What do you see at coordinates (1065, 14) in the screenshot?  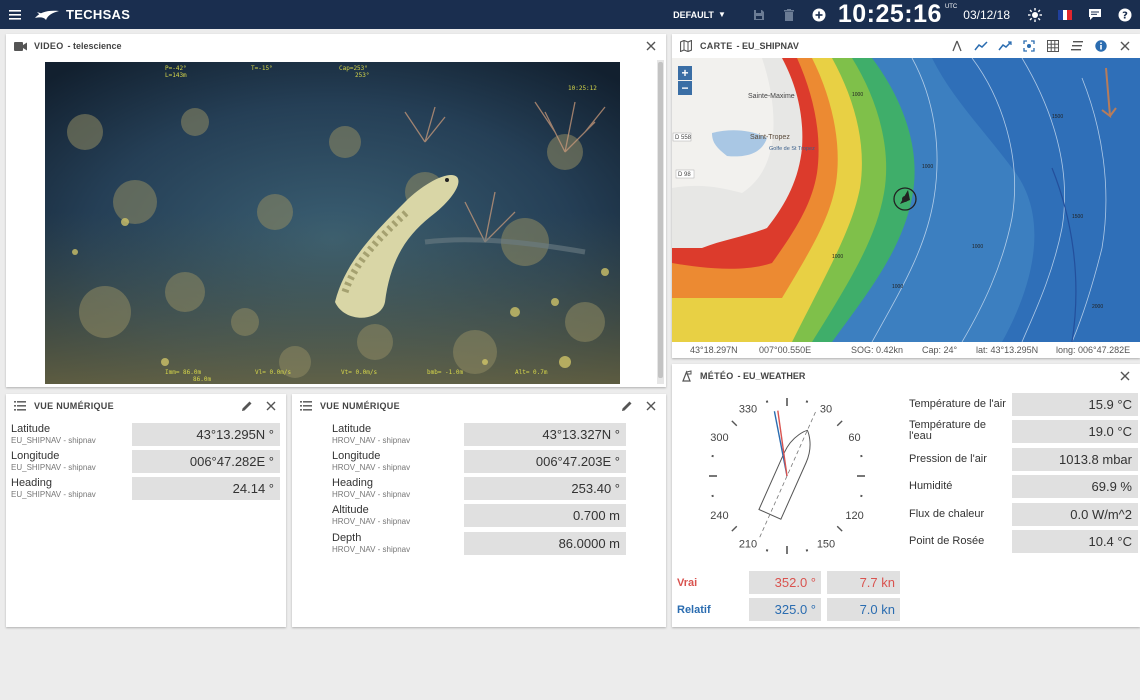 I see `language-flag-icon` at bounding box center [1065, 14].